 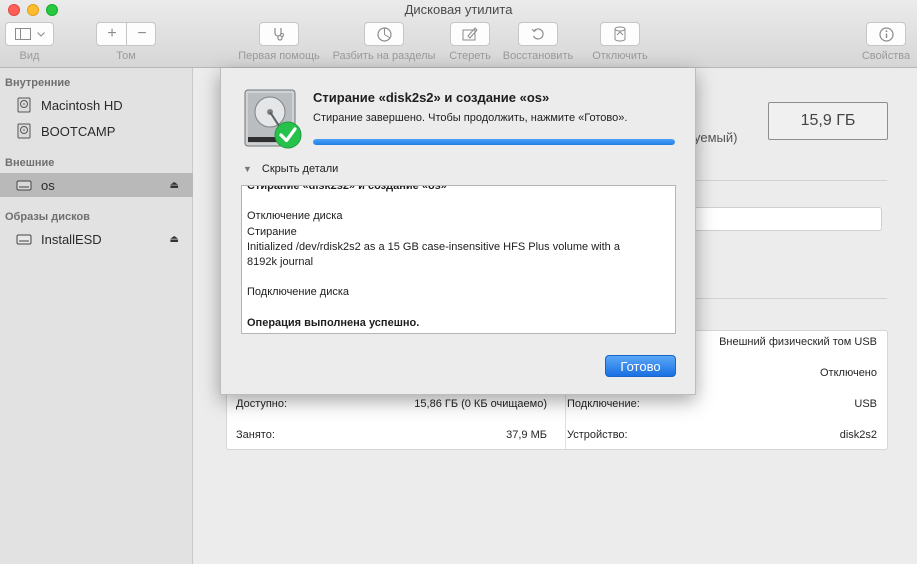 What do you see at coordinates (431, 97) in the screenshot?
I see `sheet-title: Стирание «disk2s2» и создание «os»` at bounding box center [431, 97].